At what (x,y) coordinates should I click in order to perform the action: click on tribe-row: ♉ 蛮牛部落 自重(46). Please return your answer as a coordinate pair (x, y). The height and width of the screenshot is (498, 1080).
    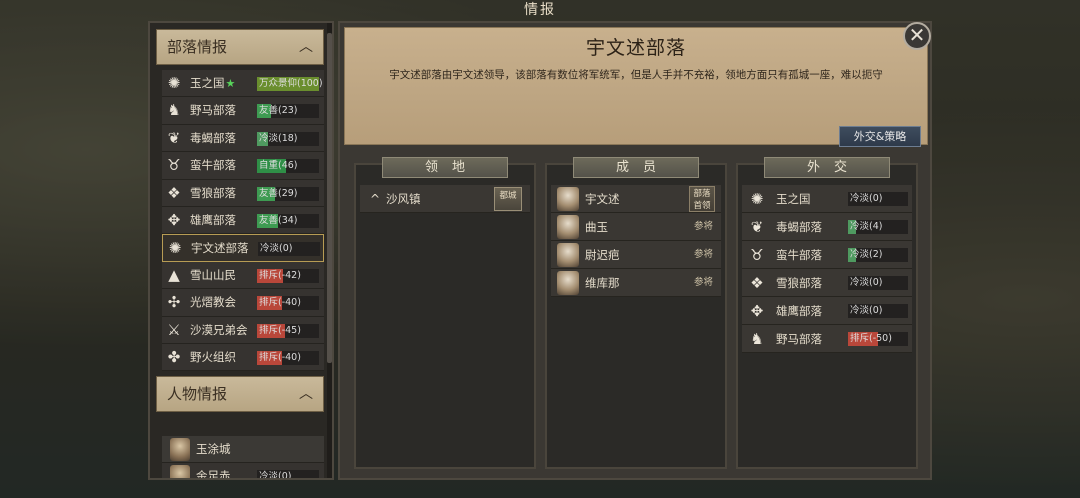
    Looking at the image, I should click on (243, 166).